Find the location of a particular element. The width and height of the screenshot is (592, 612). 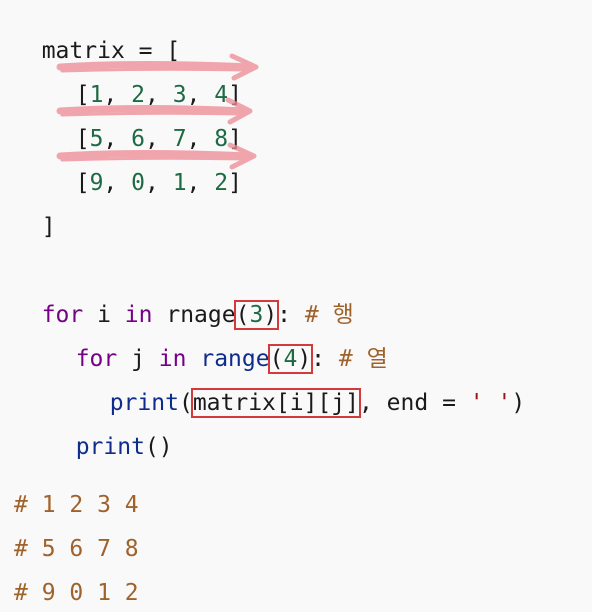

matrix-value: 9 is located at coordinates (96, 183).